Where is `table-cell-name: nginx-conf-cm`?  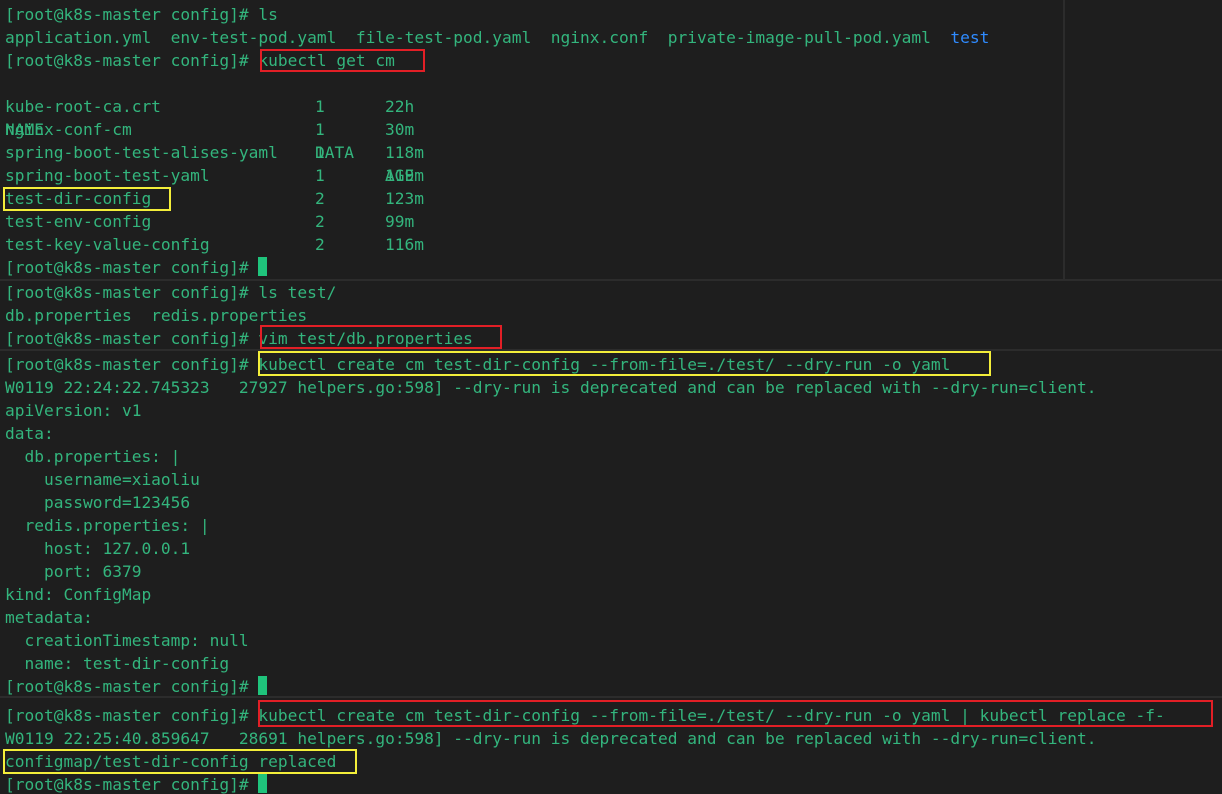 table-cell-name: nginx-conf-cm is located at coordinates (68, 129).